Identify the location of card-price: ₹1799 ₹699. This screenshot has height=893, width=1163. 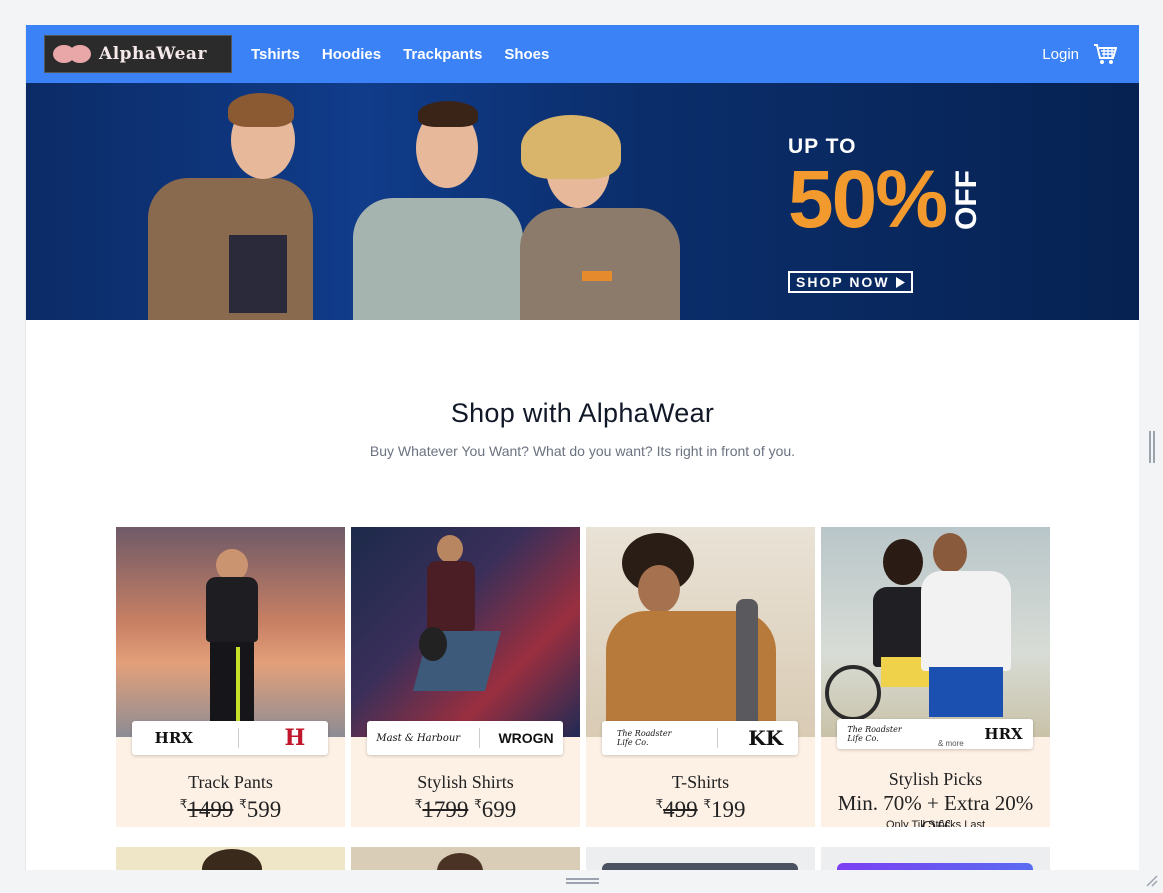
(465, 809).